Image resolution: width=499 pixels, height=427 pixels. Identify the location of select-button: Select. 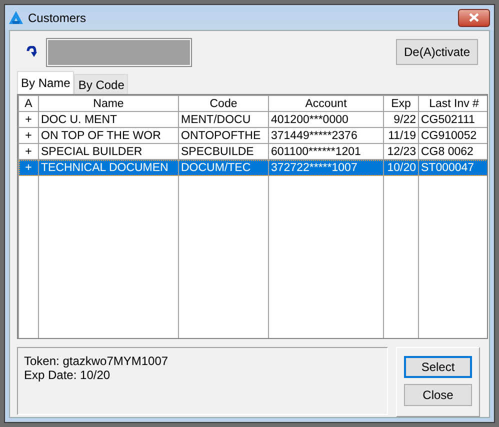
(438, 367).